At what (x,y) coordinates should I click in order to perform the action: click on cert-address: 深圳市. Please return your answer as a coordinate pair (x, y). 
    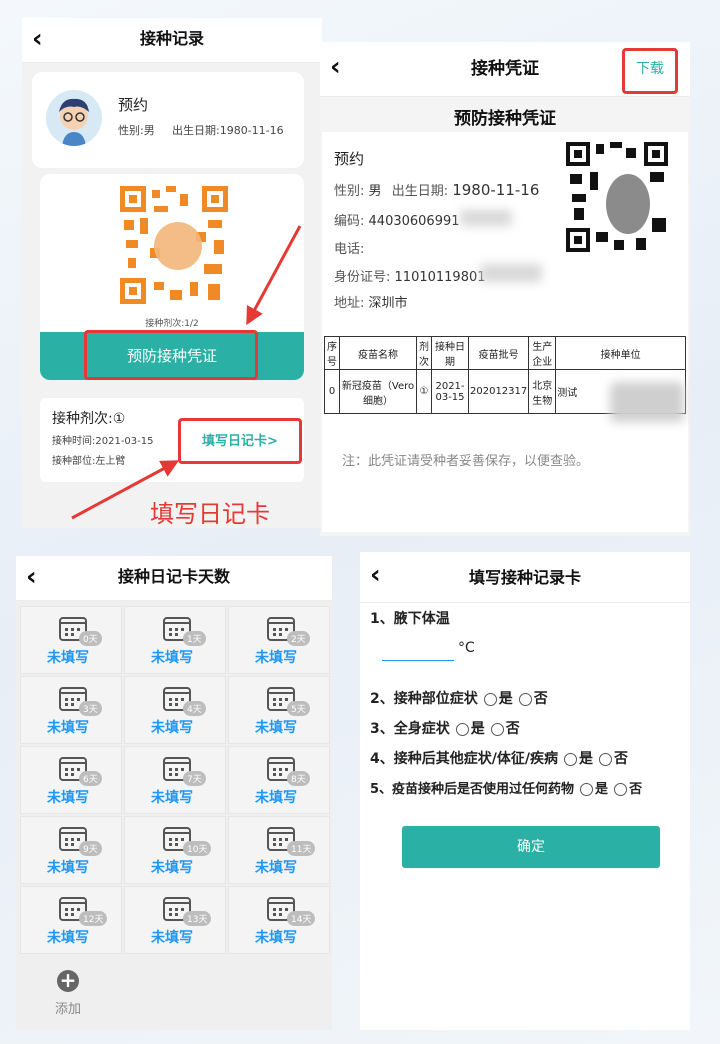
    Looking at the image, I should click on (388, 303).